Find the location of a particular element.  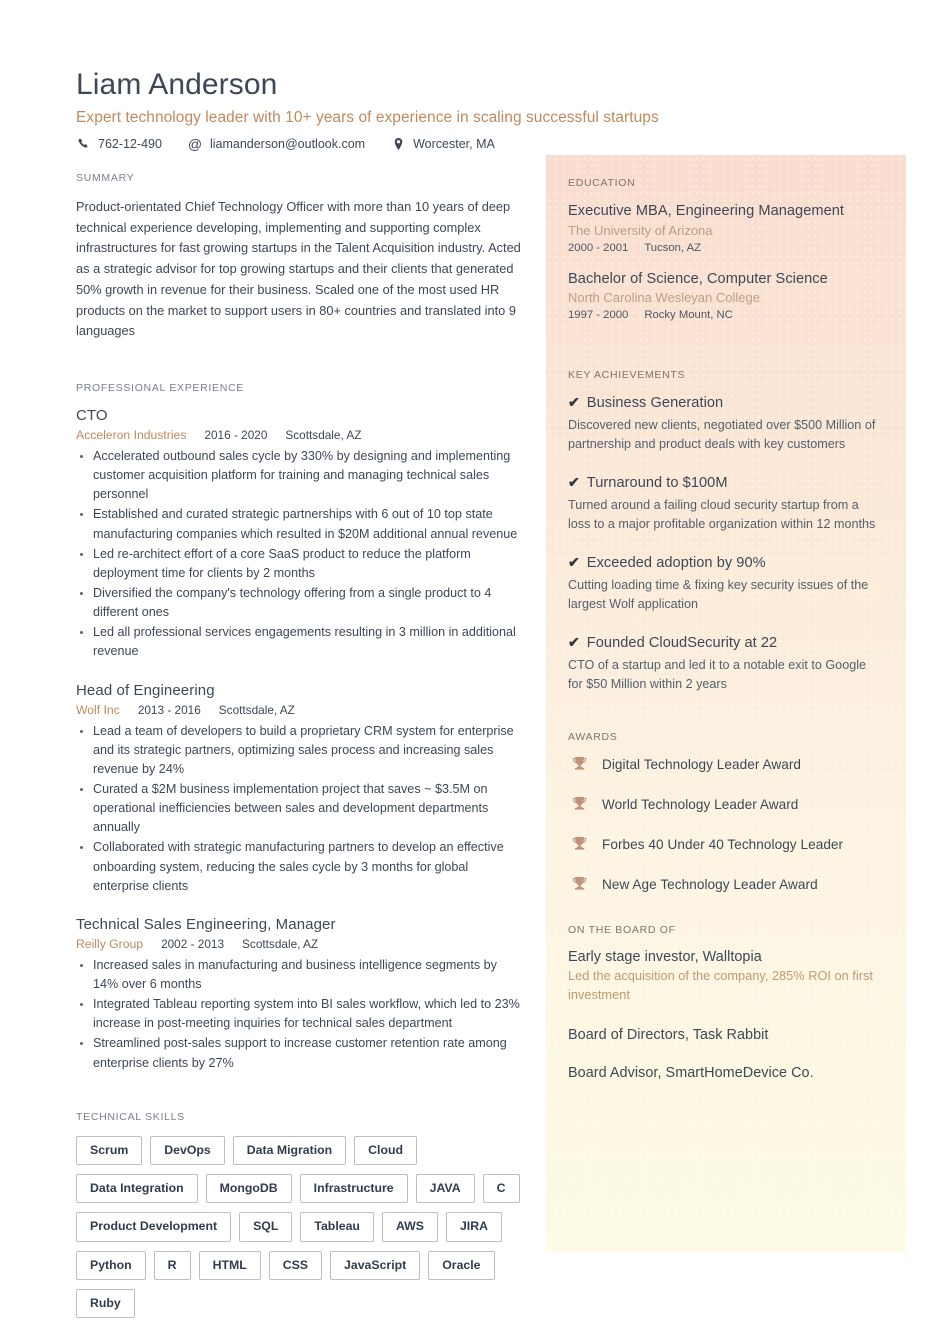

achievement-title: Exceeded adoption by 90% is located at coordinates (676, 562).